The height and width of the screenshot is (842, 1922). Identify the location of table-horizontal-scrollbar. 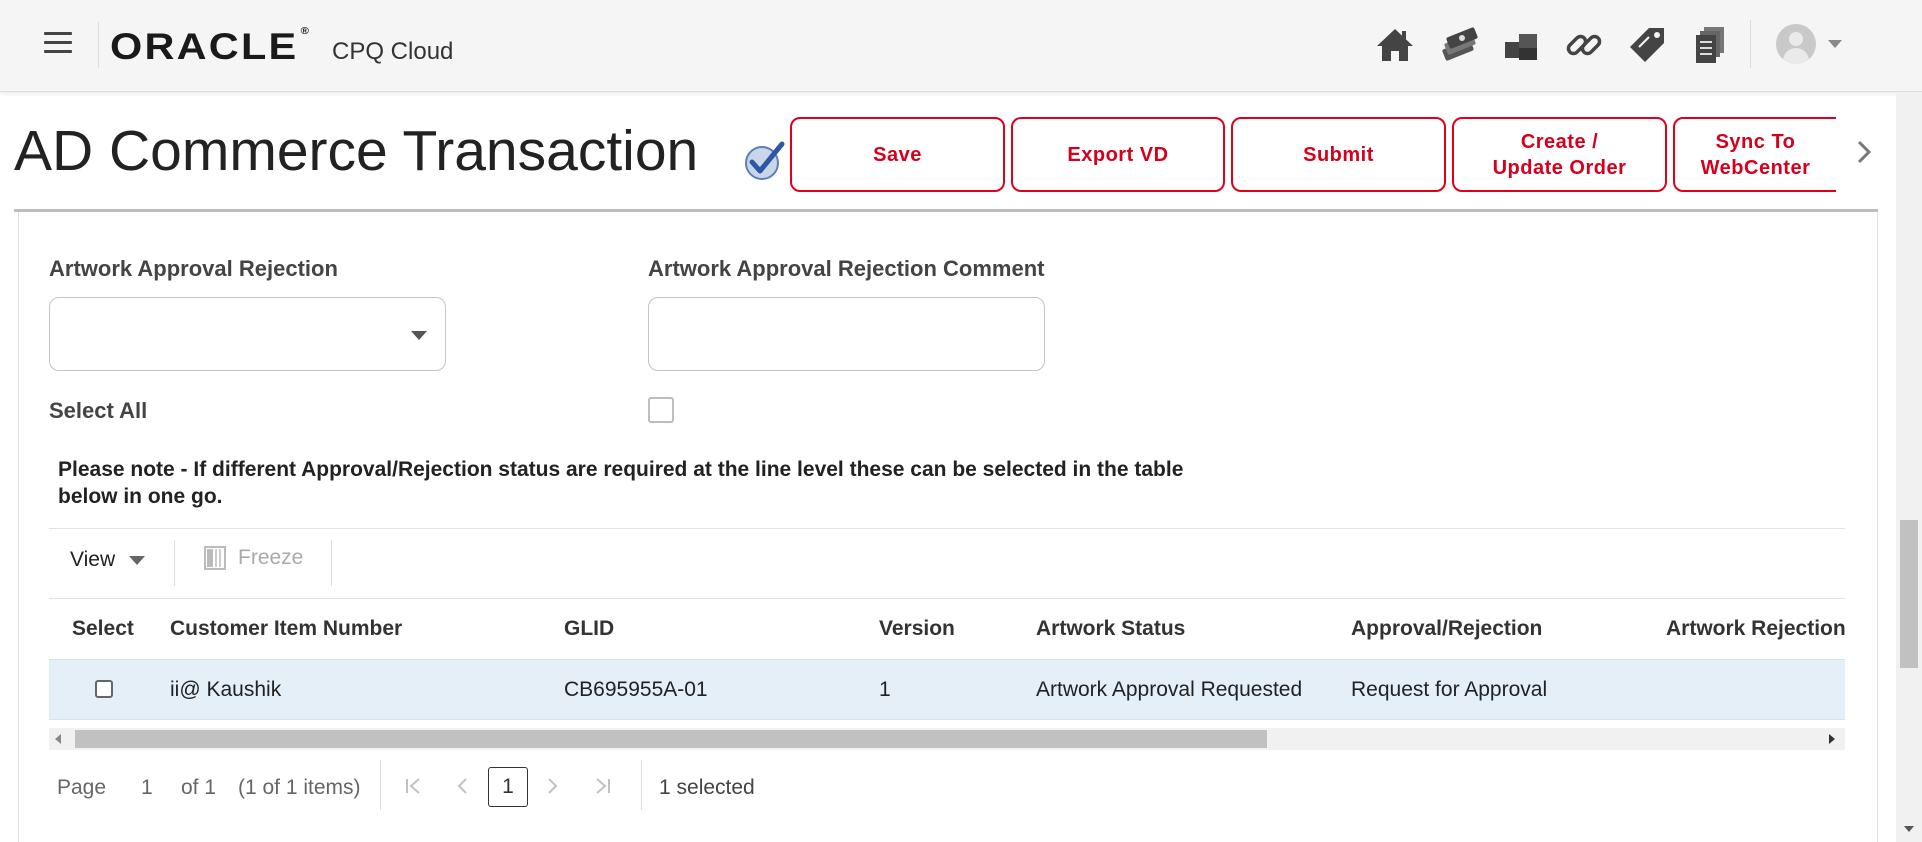
(947, 739).